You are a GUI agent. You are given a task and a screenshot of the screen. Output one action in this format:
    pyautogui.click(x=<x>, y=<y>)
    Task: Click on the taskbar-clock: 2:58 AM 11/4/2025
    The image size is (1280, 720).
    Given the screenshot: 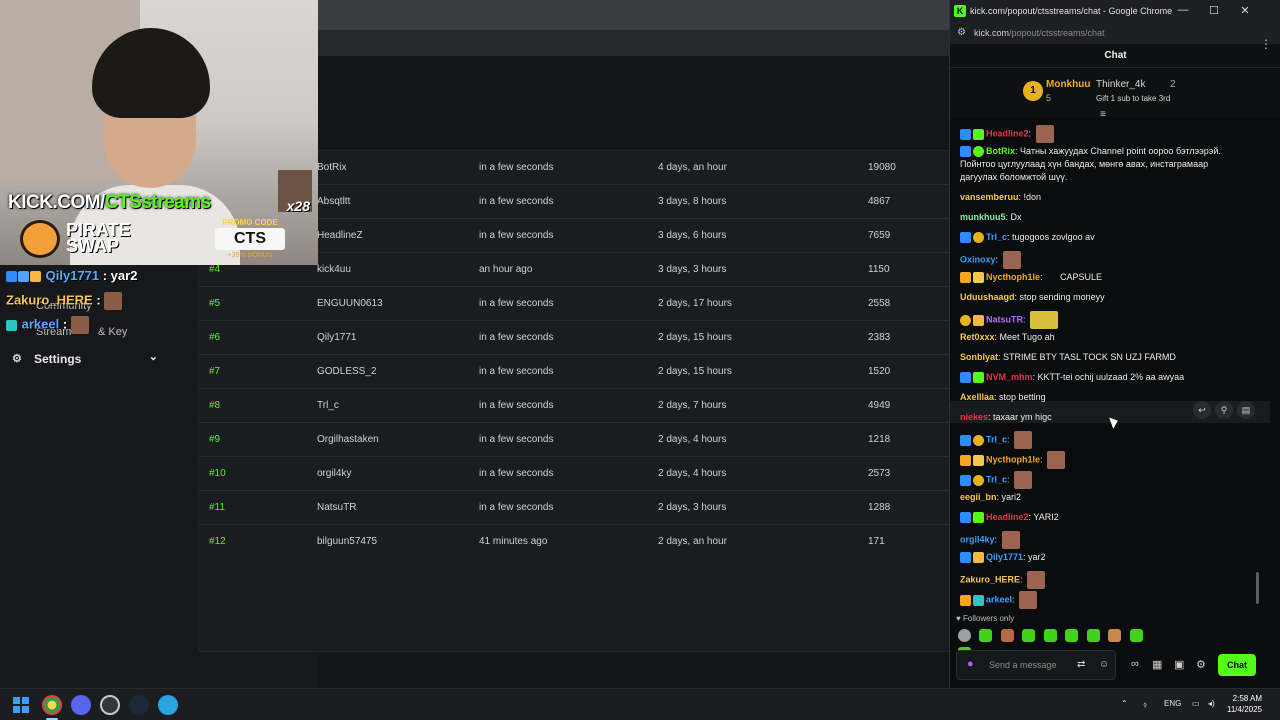 What is the action you would take?
    pyautogui.click(x=1244, y=704)
    